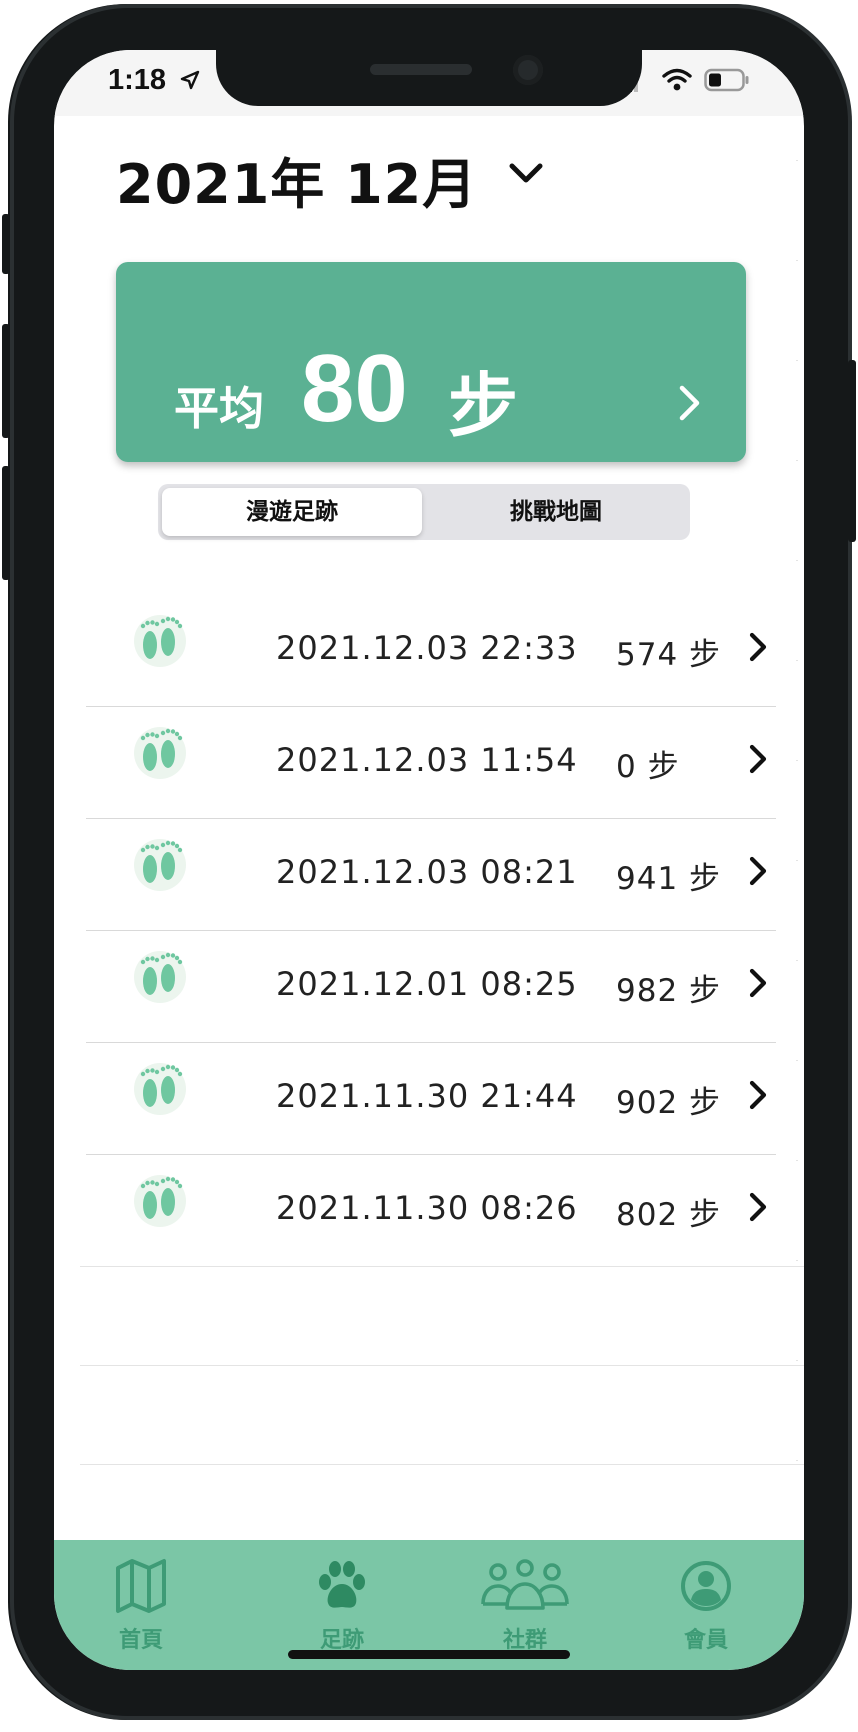  What do you see at coordinates (429, 1654) in the screenshot?
I see `home-indicator` at bounding box center [429, 1654].